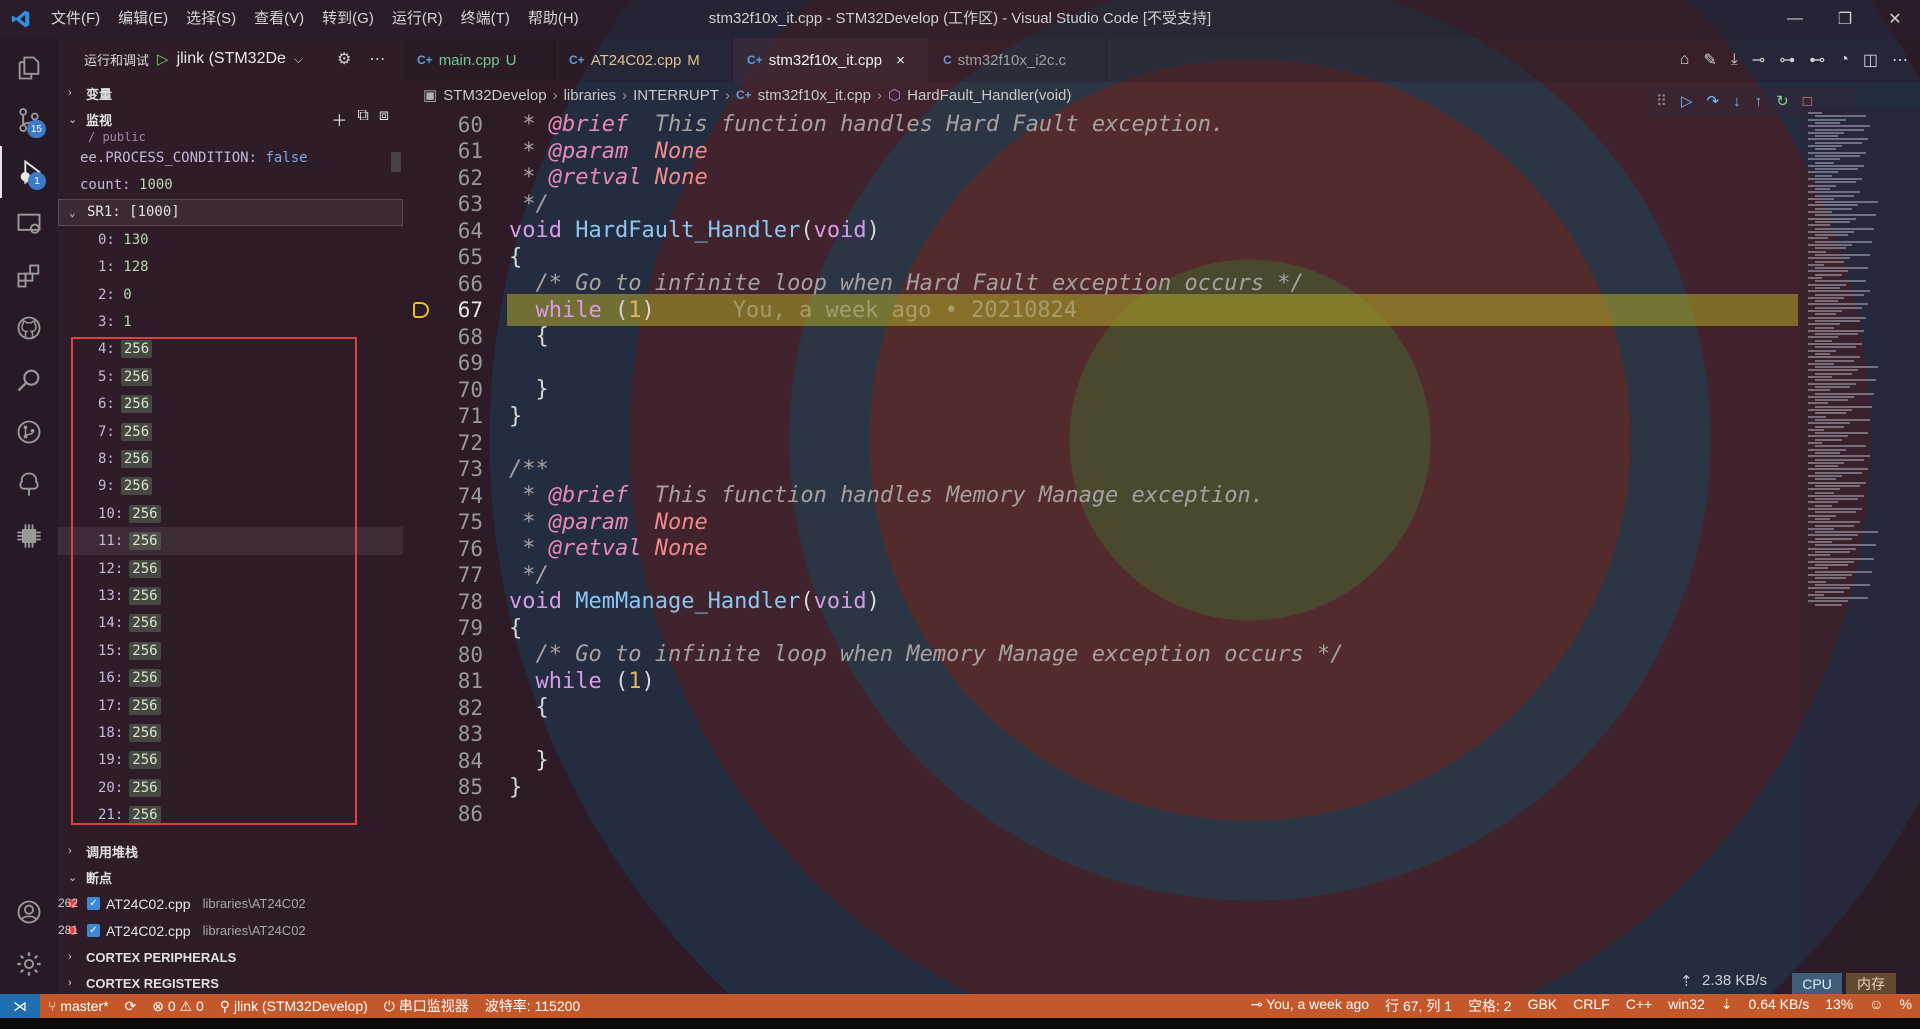 Image resolution: width=1920 pixels, height=1029 pixels. Describe the element at coordinates (230, 623) in the screenshot. I see `array-element: 14: 256` at that location.